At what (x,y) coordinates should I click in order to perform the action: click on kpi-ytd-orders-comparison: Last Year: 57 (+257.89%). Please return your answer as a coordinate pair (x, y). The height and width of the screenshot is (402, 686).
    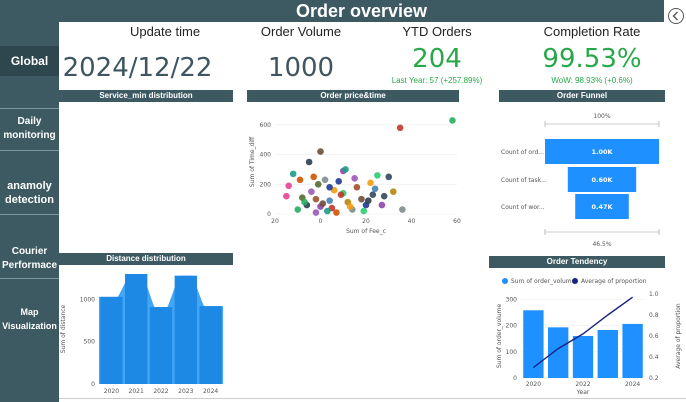
    Looking at the image, I should click on (437, 80).